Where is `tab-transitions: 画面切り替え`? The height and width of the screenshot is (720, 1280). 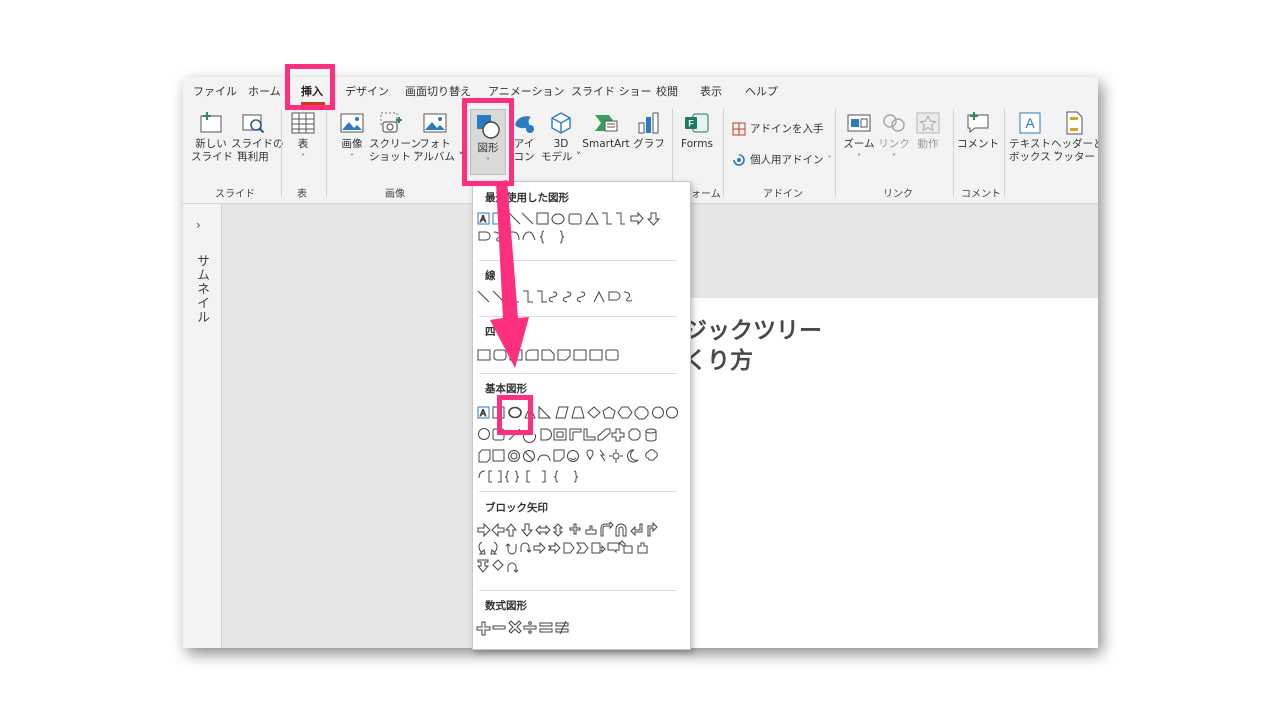
tab-transitions: 画面切り替え is located at coordinates (438, 91).